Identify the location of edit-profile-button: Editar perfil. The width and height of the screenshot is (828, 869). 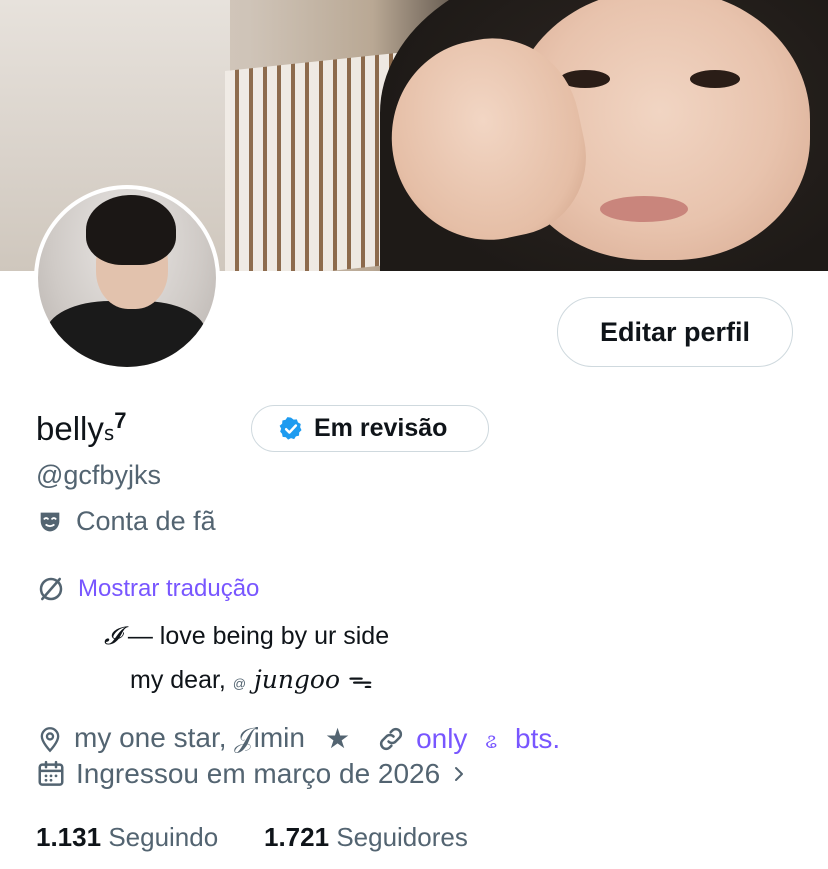
(675, 332).